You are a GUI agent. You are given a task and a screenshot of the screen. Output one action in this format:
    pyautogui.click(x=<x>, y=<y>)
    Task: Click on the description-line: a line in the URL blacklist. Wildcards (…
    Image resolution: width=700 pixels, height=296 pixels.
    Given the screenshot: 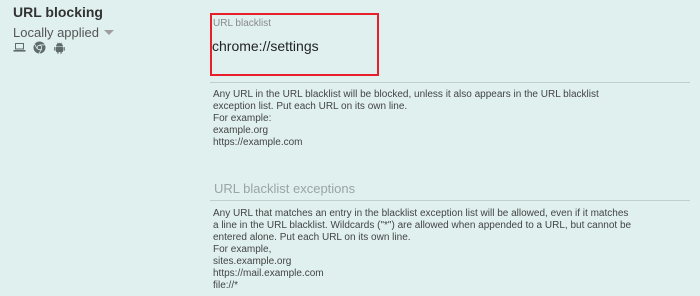 What is the action you would take?
    pyautogui.click(x=422, y=225)
    